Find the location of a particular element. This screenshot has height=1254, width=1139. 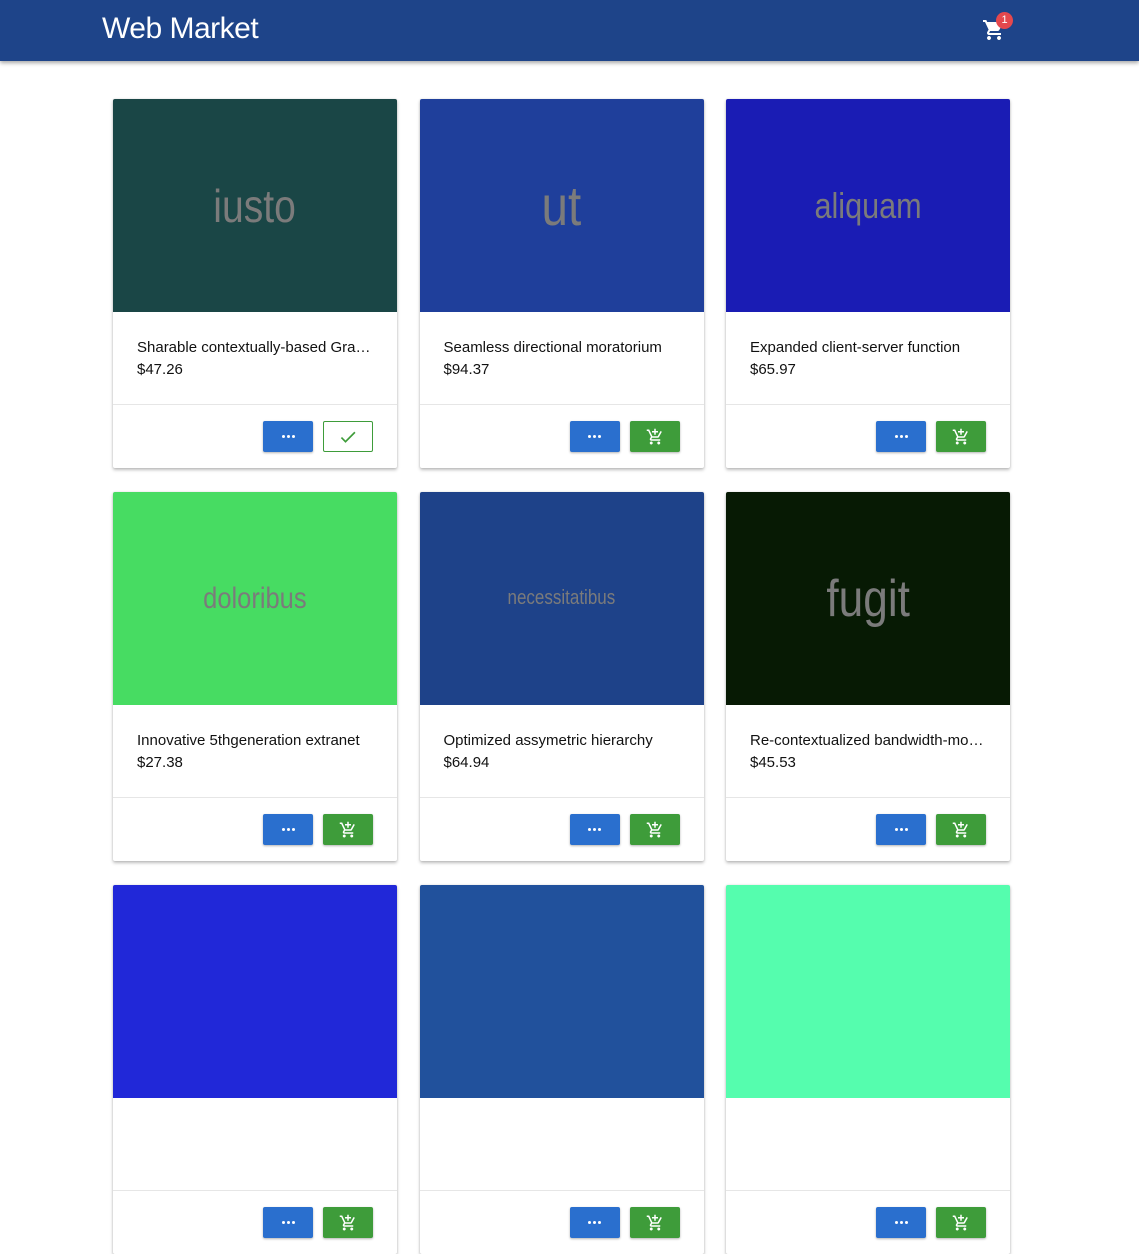

product-image: iusto is located at coordinates (255, 205).